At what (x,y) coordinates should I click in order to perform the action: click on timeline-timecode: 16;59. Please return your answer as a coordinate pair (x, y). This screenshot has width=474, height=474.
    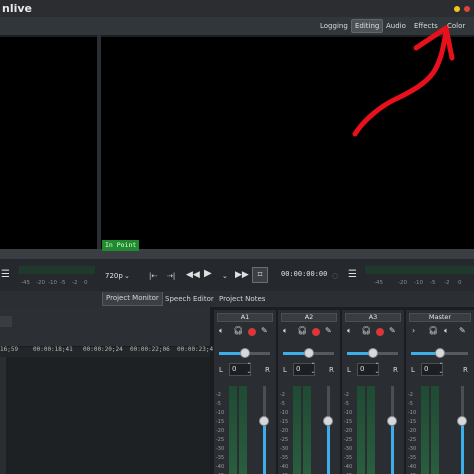
    Looking at the image, I should click on (9, 349).